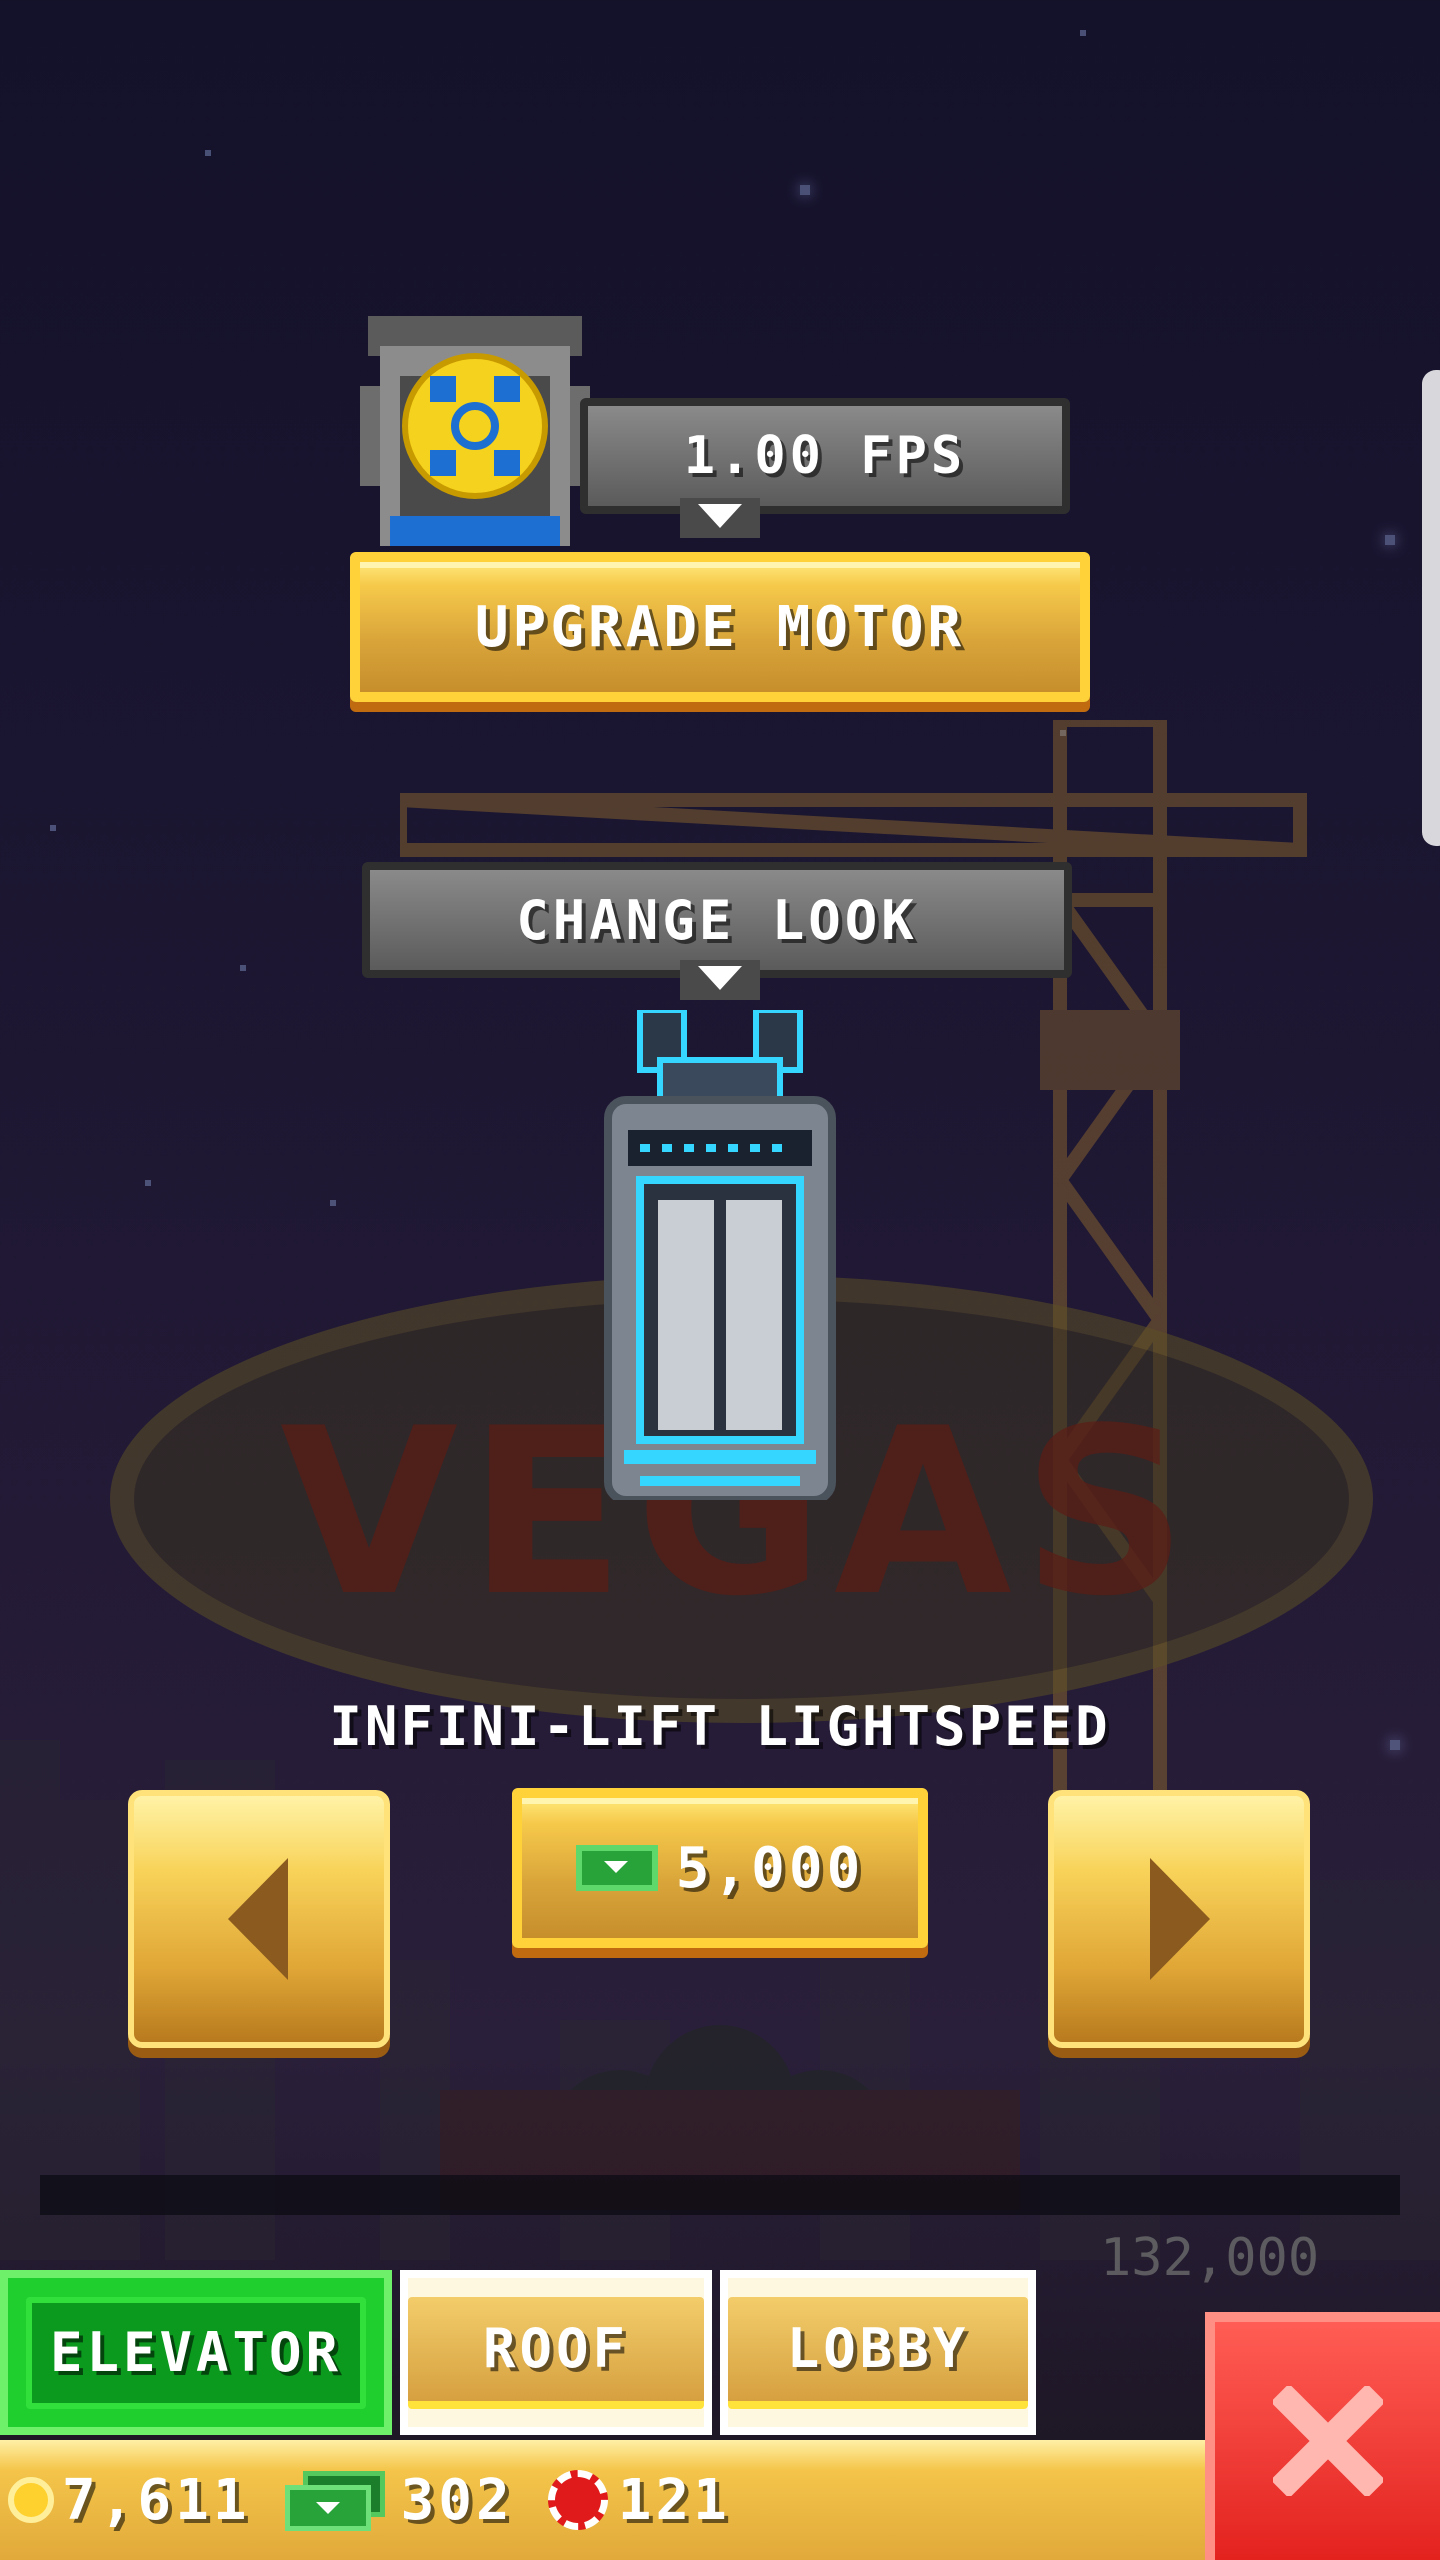 The height and width of the screenshot is (2560, 1440). I want to click on coins-value: 7,611, so click(156, 2500).